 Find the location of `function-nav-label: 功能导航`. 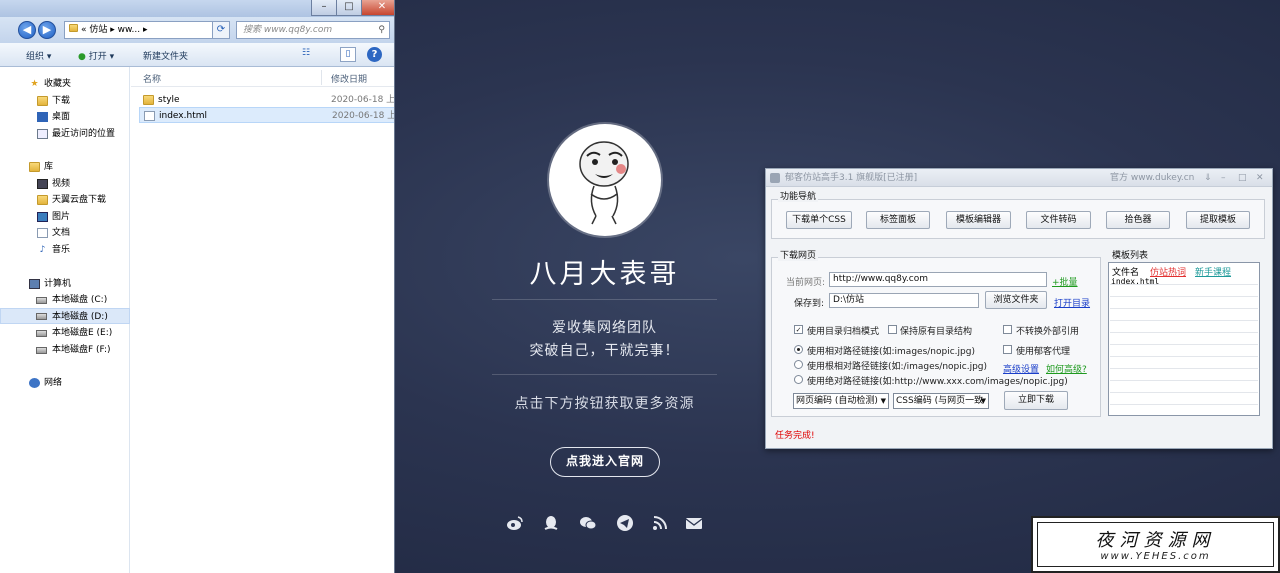

function-nav-label: 功能导航 is located at coordinates (798, 195).